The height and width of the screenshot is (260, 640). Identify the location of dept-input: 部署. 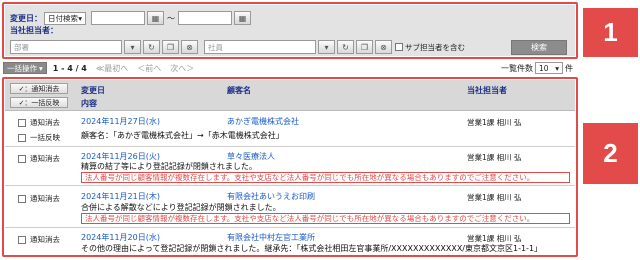
(66, 47).